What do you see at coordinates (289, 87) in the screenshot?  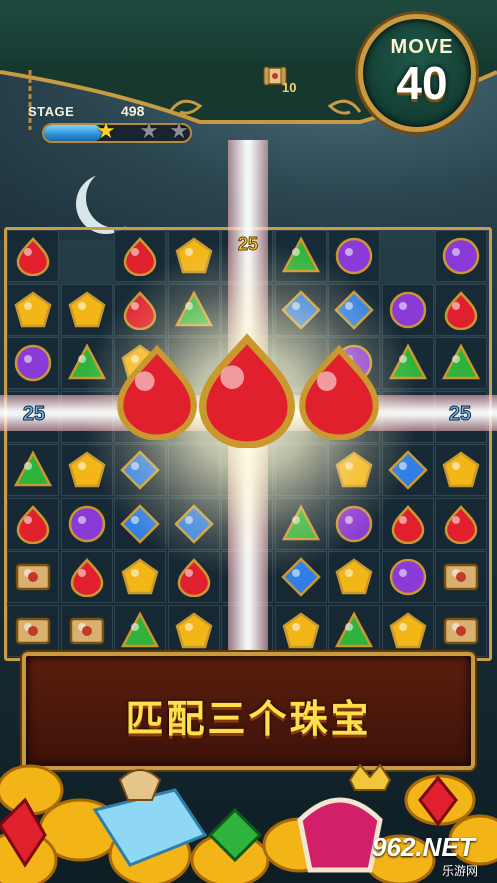 I see `scroll-goal-count: 10` at bounding box center [289, 87].